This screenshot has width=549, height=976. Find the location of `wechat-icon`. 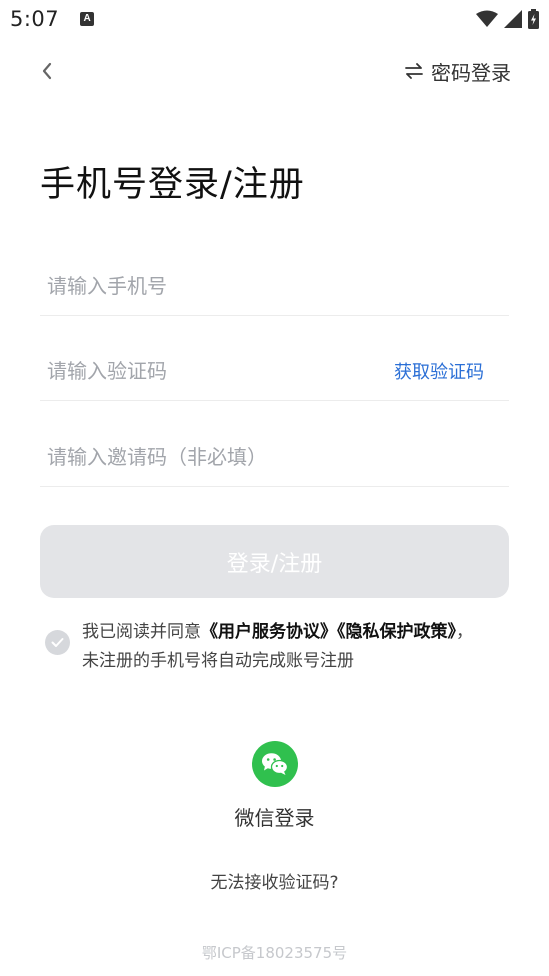

wechat-icon is located at coordinates (275, 764).